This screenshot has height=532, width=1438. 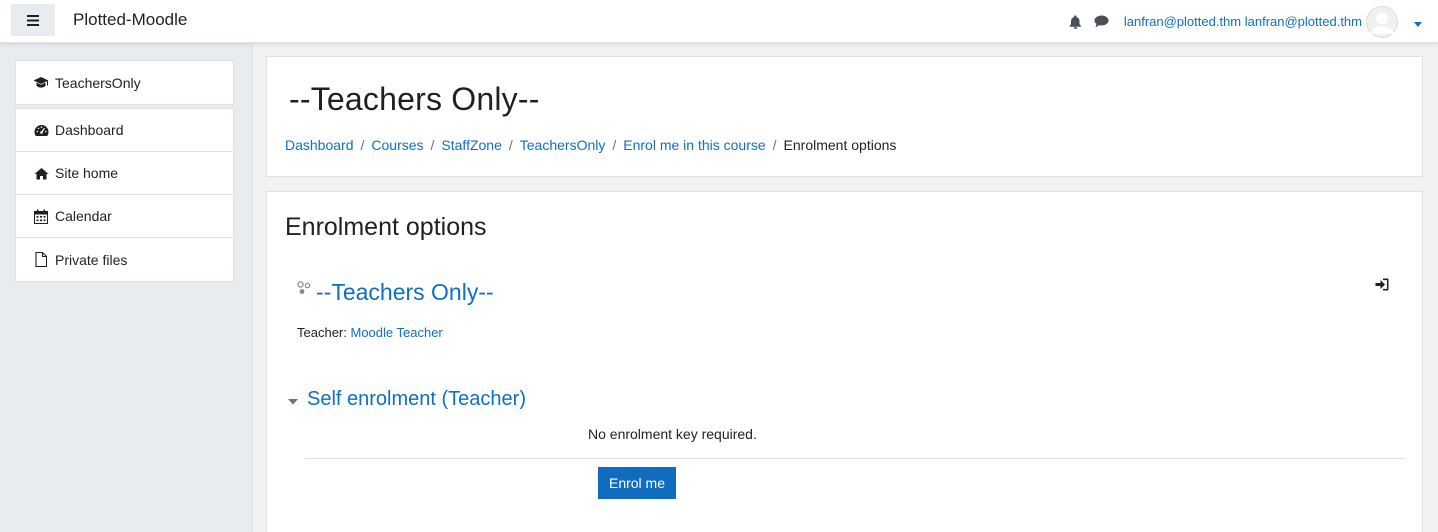 What do you see at coordinates (41, 260) in the screenshot?
I see `file-icon` at bounding box center [41, 260].